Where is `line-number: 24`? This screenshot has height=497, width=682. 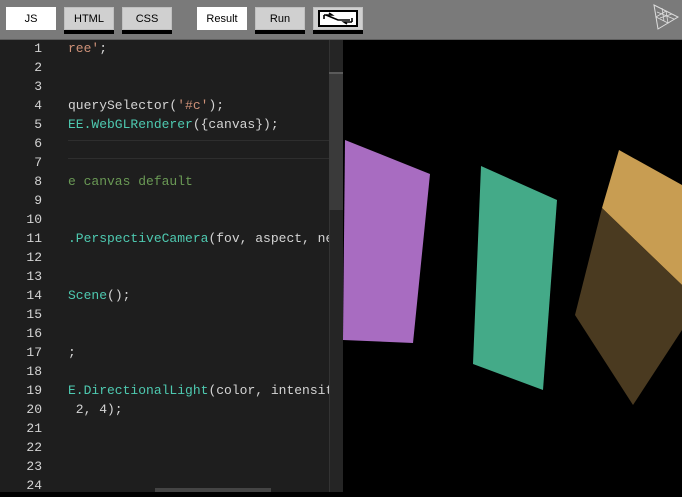 line-number: 24 is located at coordinates (34, 485).